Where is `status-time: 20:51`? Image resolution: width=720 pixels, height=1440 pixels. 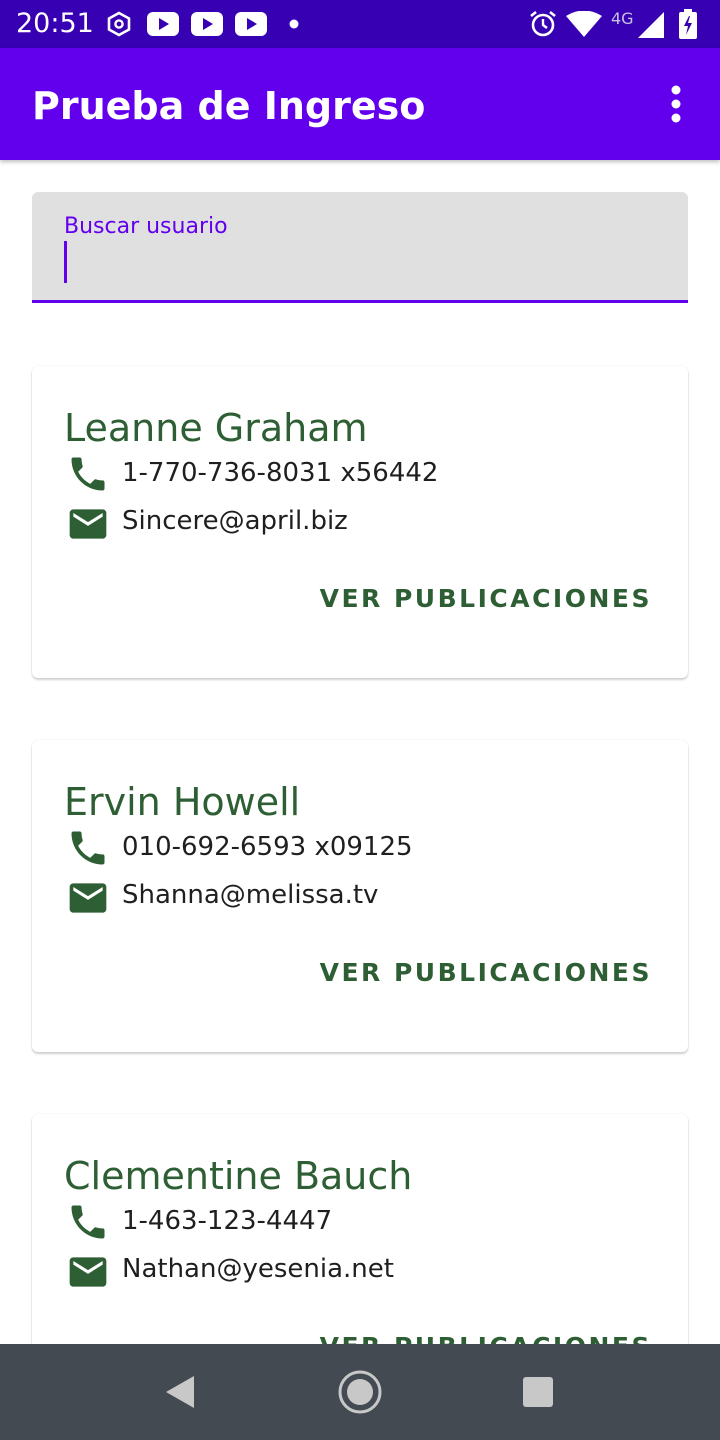 status-time: 20:51 is located at coordinates (55, 23).